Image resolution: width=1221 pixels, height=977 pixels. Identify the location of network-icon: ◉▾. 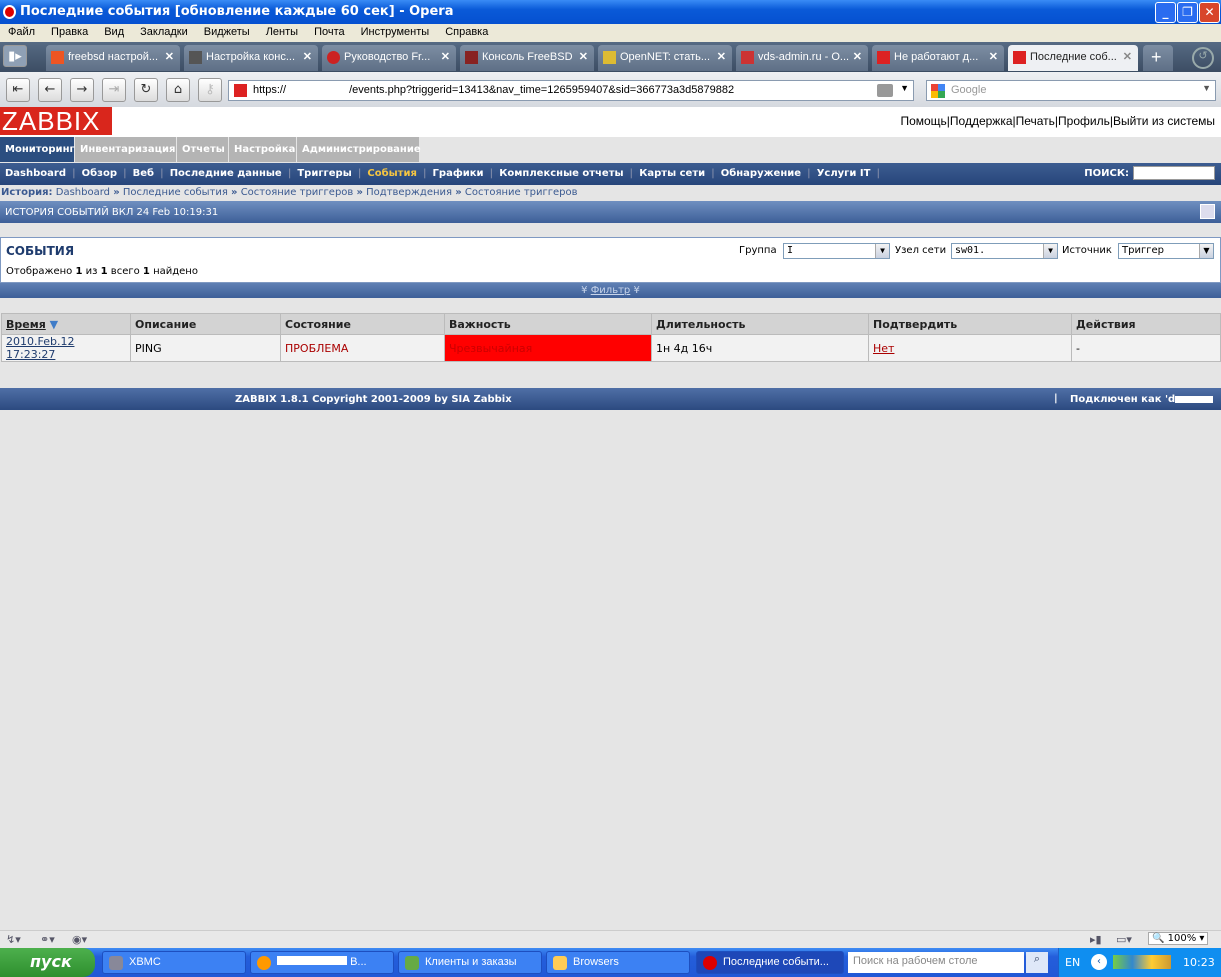
(79, 939).